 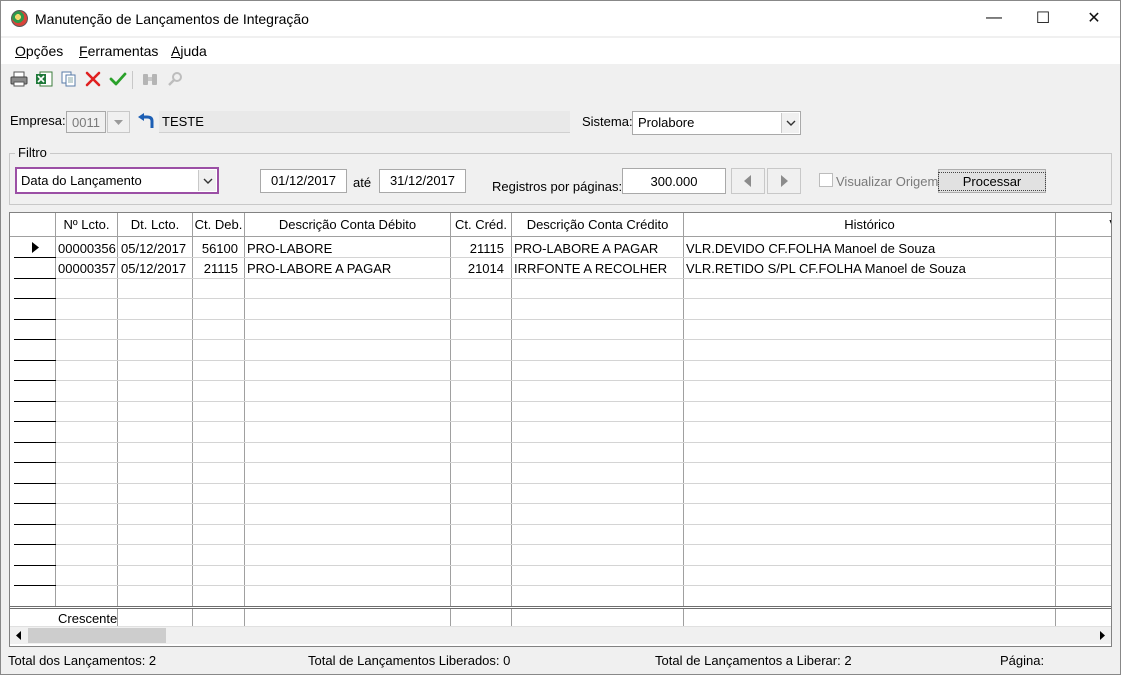 What do you see at coordinates (38, 120) in the screenshot?
I see `empresa-label: Empresa:` at bounding box center [38, 120].